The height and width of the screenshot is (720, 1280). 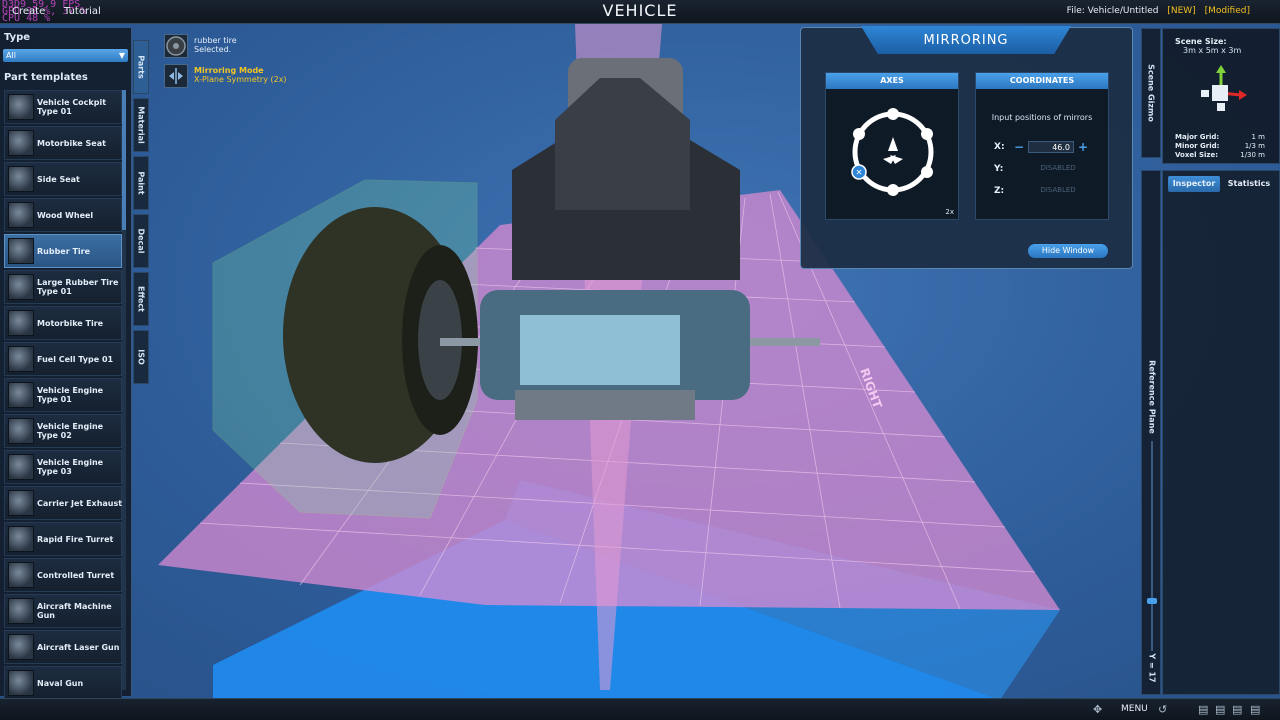 What do you see at coordinates (21, 647) in the screenshot?
I see `gun-icon` at bounding box center [21, 647].